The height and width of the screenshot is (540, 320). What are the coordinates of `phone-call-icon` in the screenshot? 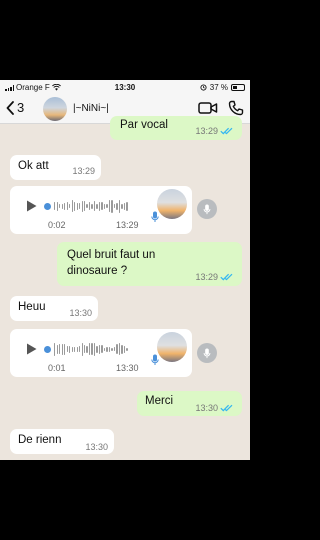 It's located at (236, 108).